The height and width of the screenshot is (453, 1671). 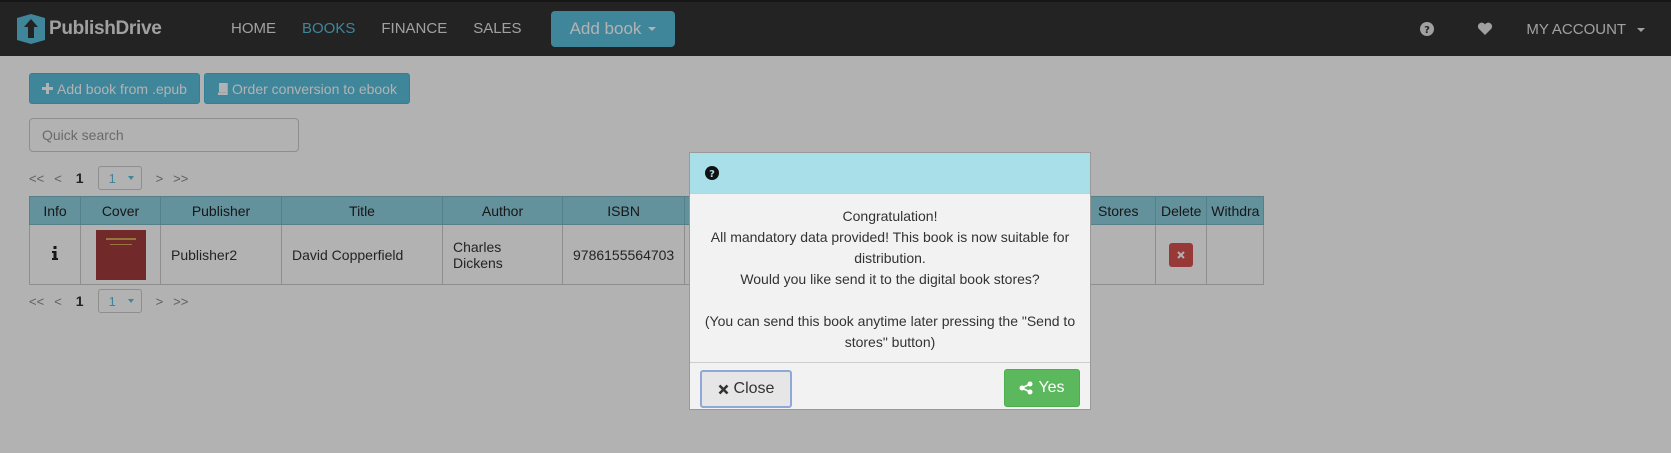 What do you see at coordinates (890, 342) in the screenshot?
I see `dialog-message-note: stores" button)` at bounding box center [890, 342].